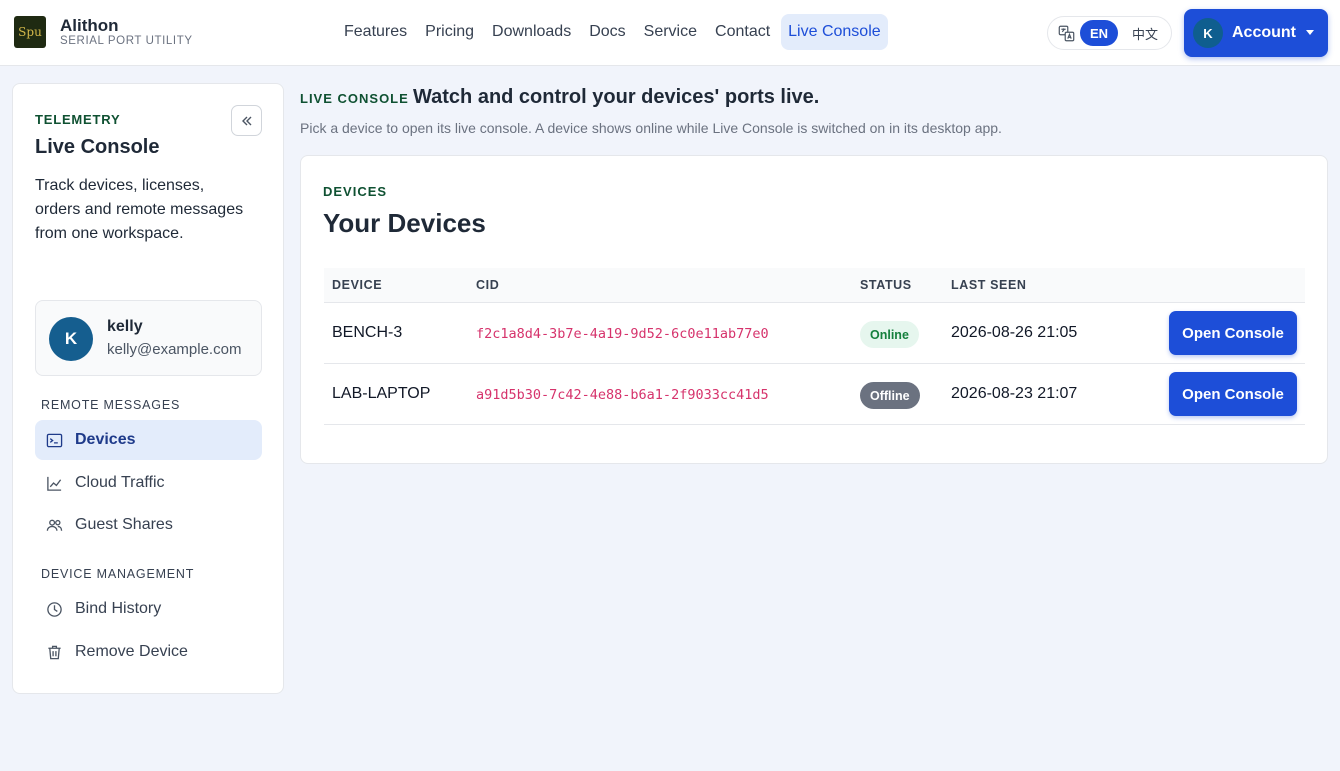 This screenshot has height=771, width=1340. Describe the element at coordinates (124, 524) in the screenshot. I see `sidebar-item-label: Guest Shares` at that location.